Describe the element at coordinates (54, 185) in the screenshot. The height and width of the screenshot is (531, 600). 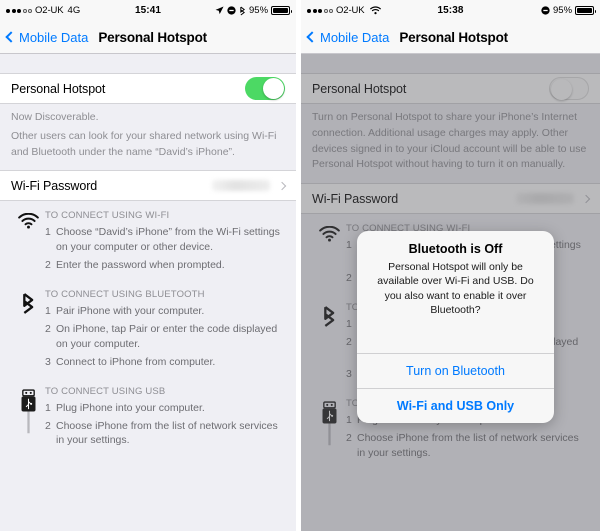
I see `wifi-password-label: Wi-Fi Password` at that location.